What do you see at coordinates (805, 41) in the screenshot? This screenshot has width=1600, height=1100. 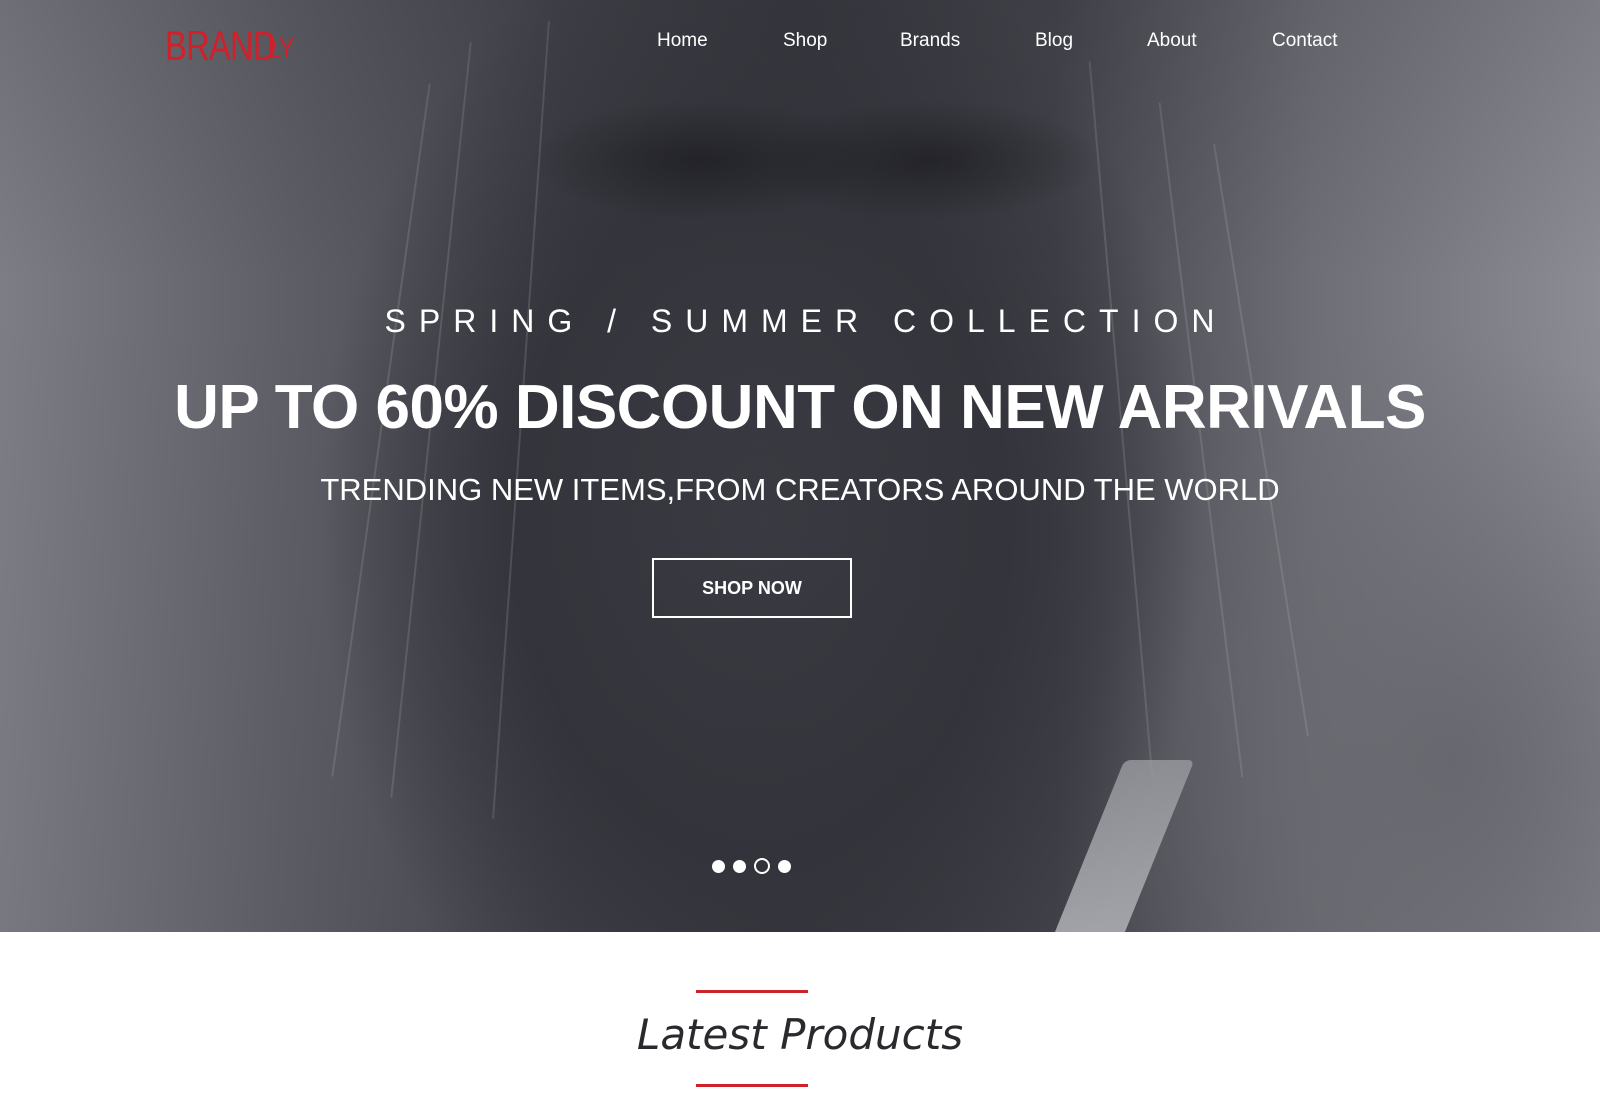 I see `nav-item-shop: Shop` at bounding box center [805, 41].